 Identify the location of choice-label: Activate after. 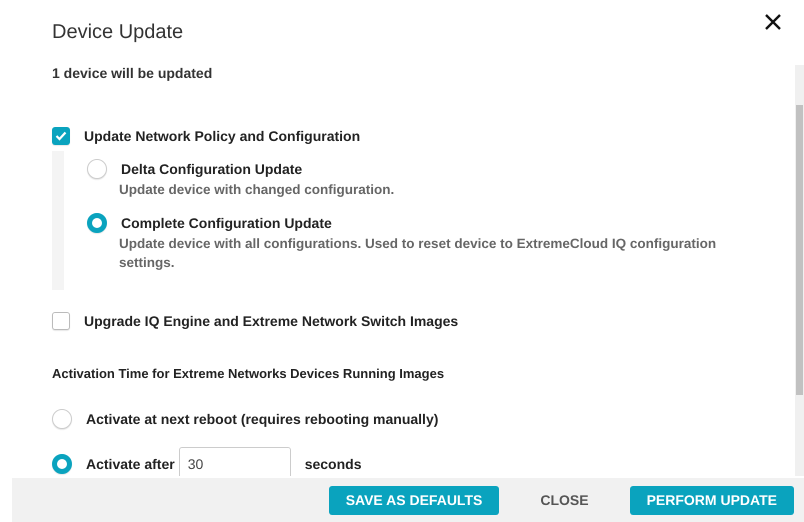
(130, 464).